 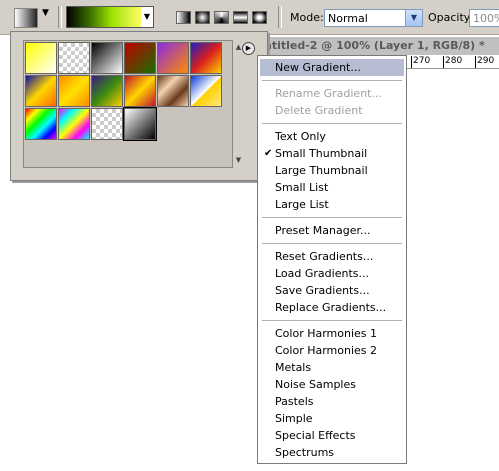 I want to click on menu-item-color-harmonies-1: Color Harmonies 1, so click(x=332, y=333).